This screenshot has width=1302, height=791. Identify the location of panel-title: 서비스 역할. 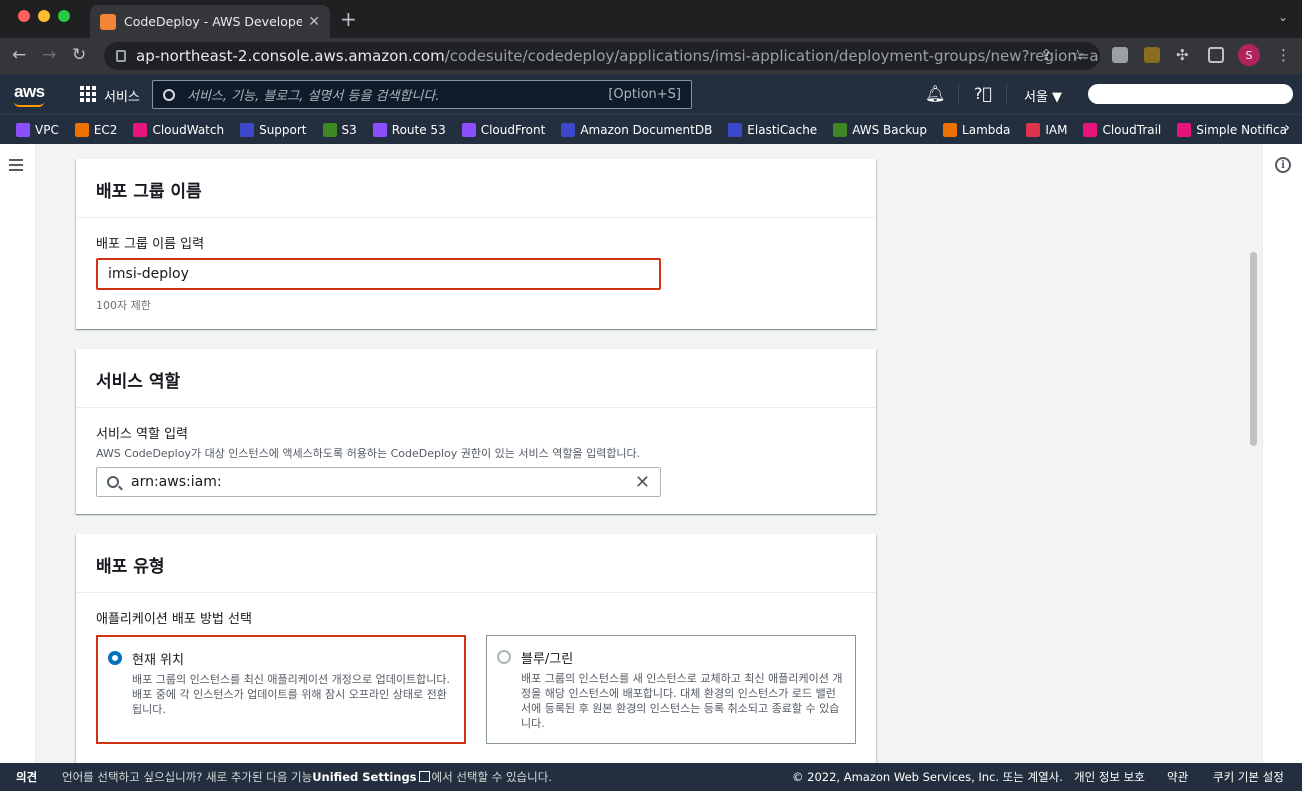
(476, 378).